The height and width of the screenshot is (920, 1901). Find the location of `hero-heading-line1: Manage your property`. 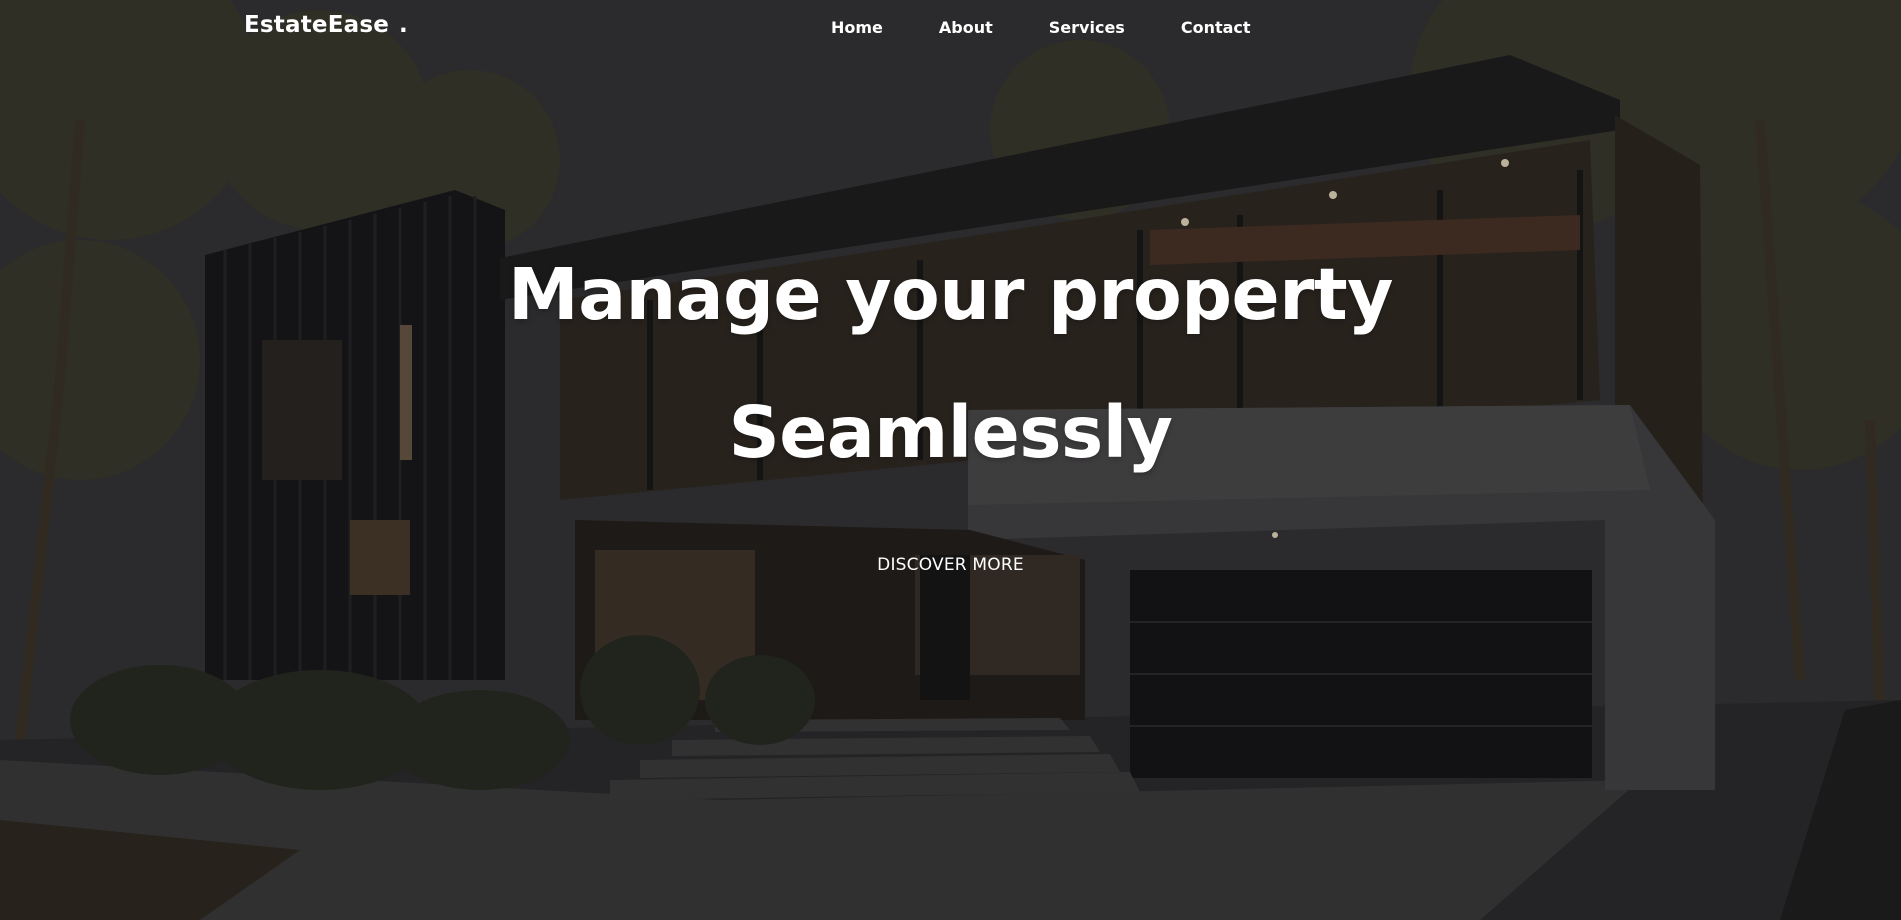

hero-heading-line1: Manage your property is located at coordinates (950, 294).